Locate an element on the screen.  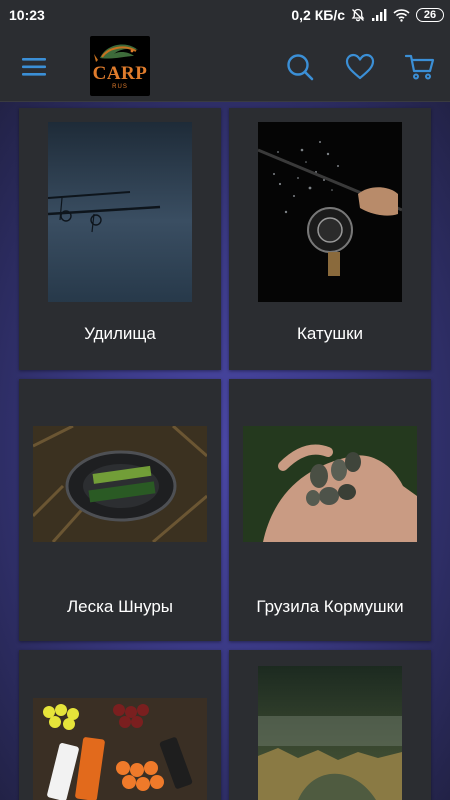
status-time: 10:23 is located at coordinates (27, 15).